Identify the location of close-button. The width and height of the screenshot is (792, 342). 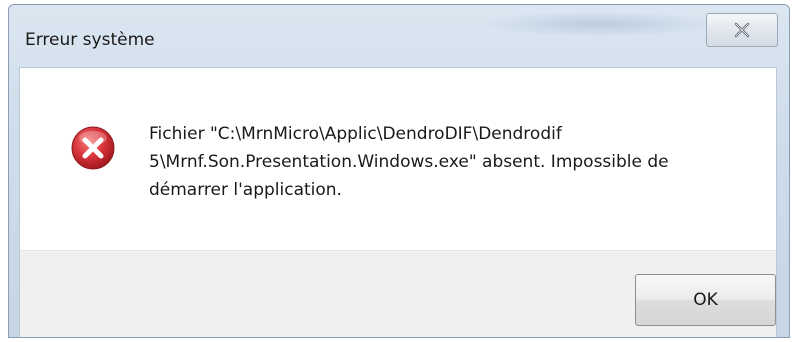
(742, 30).